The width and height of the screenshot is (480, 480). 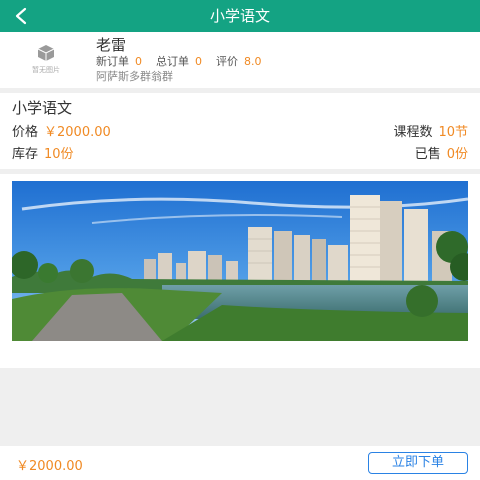 What do you see at coordinates (42, 108) in the screenshot?
I see `course-title: 小学语文` at bounding box center [42, 108].